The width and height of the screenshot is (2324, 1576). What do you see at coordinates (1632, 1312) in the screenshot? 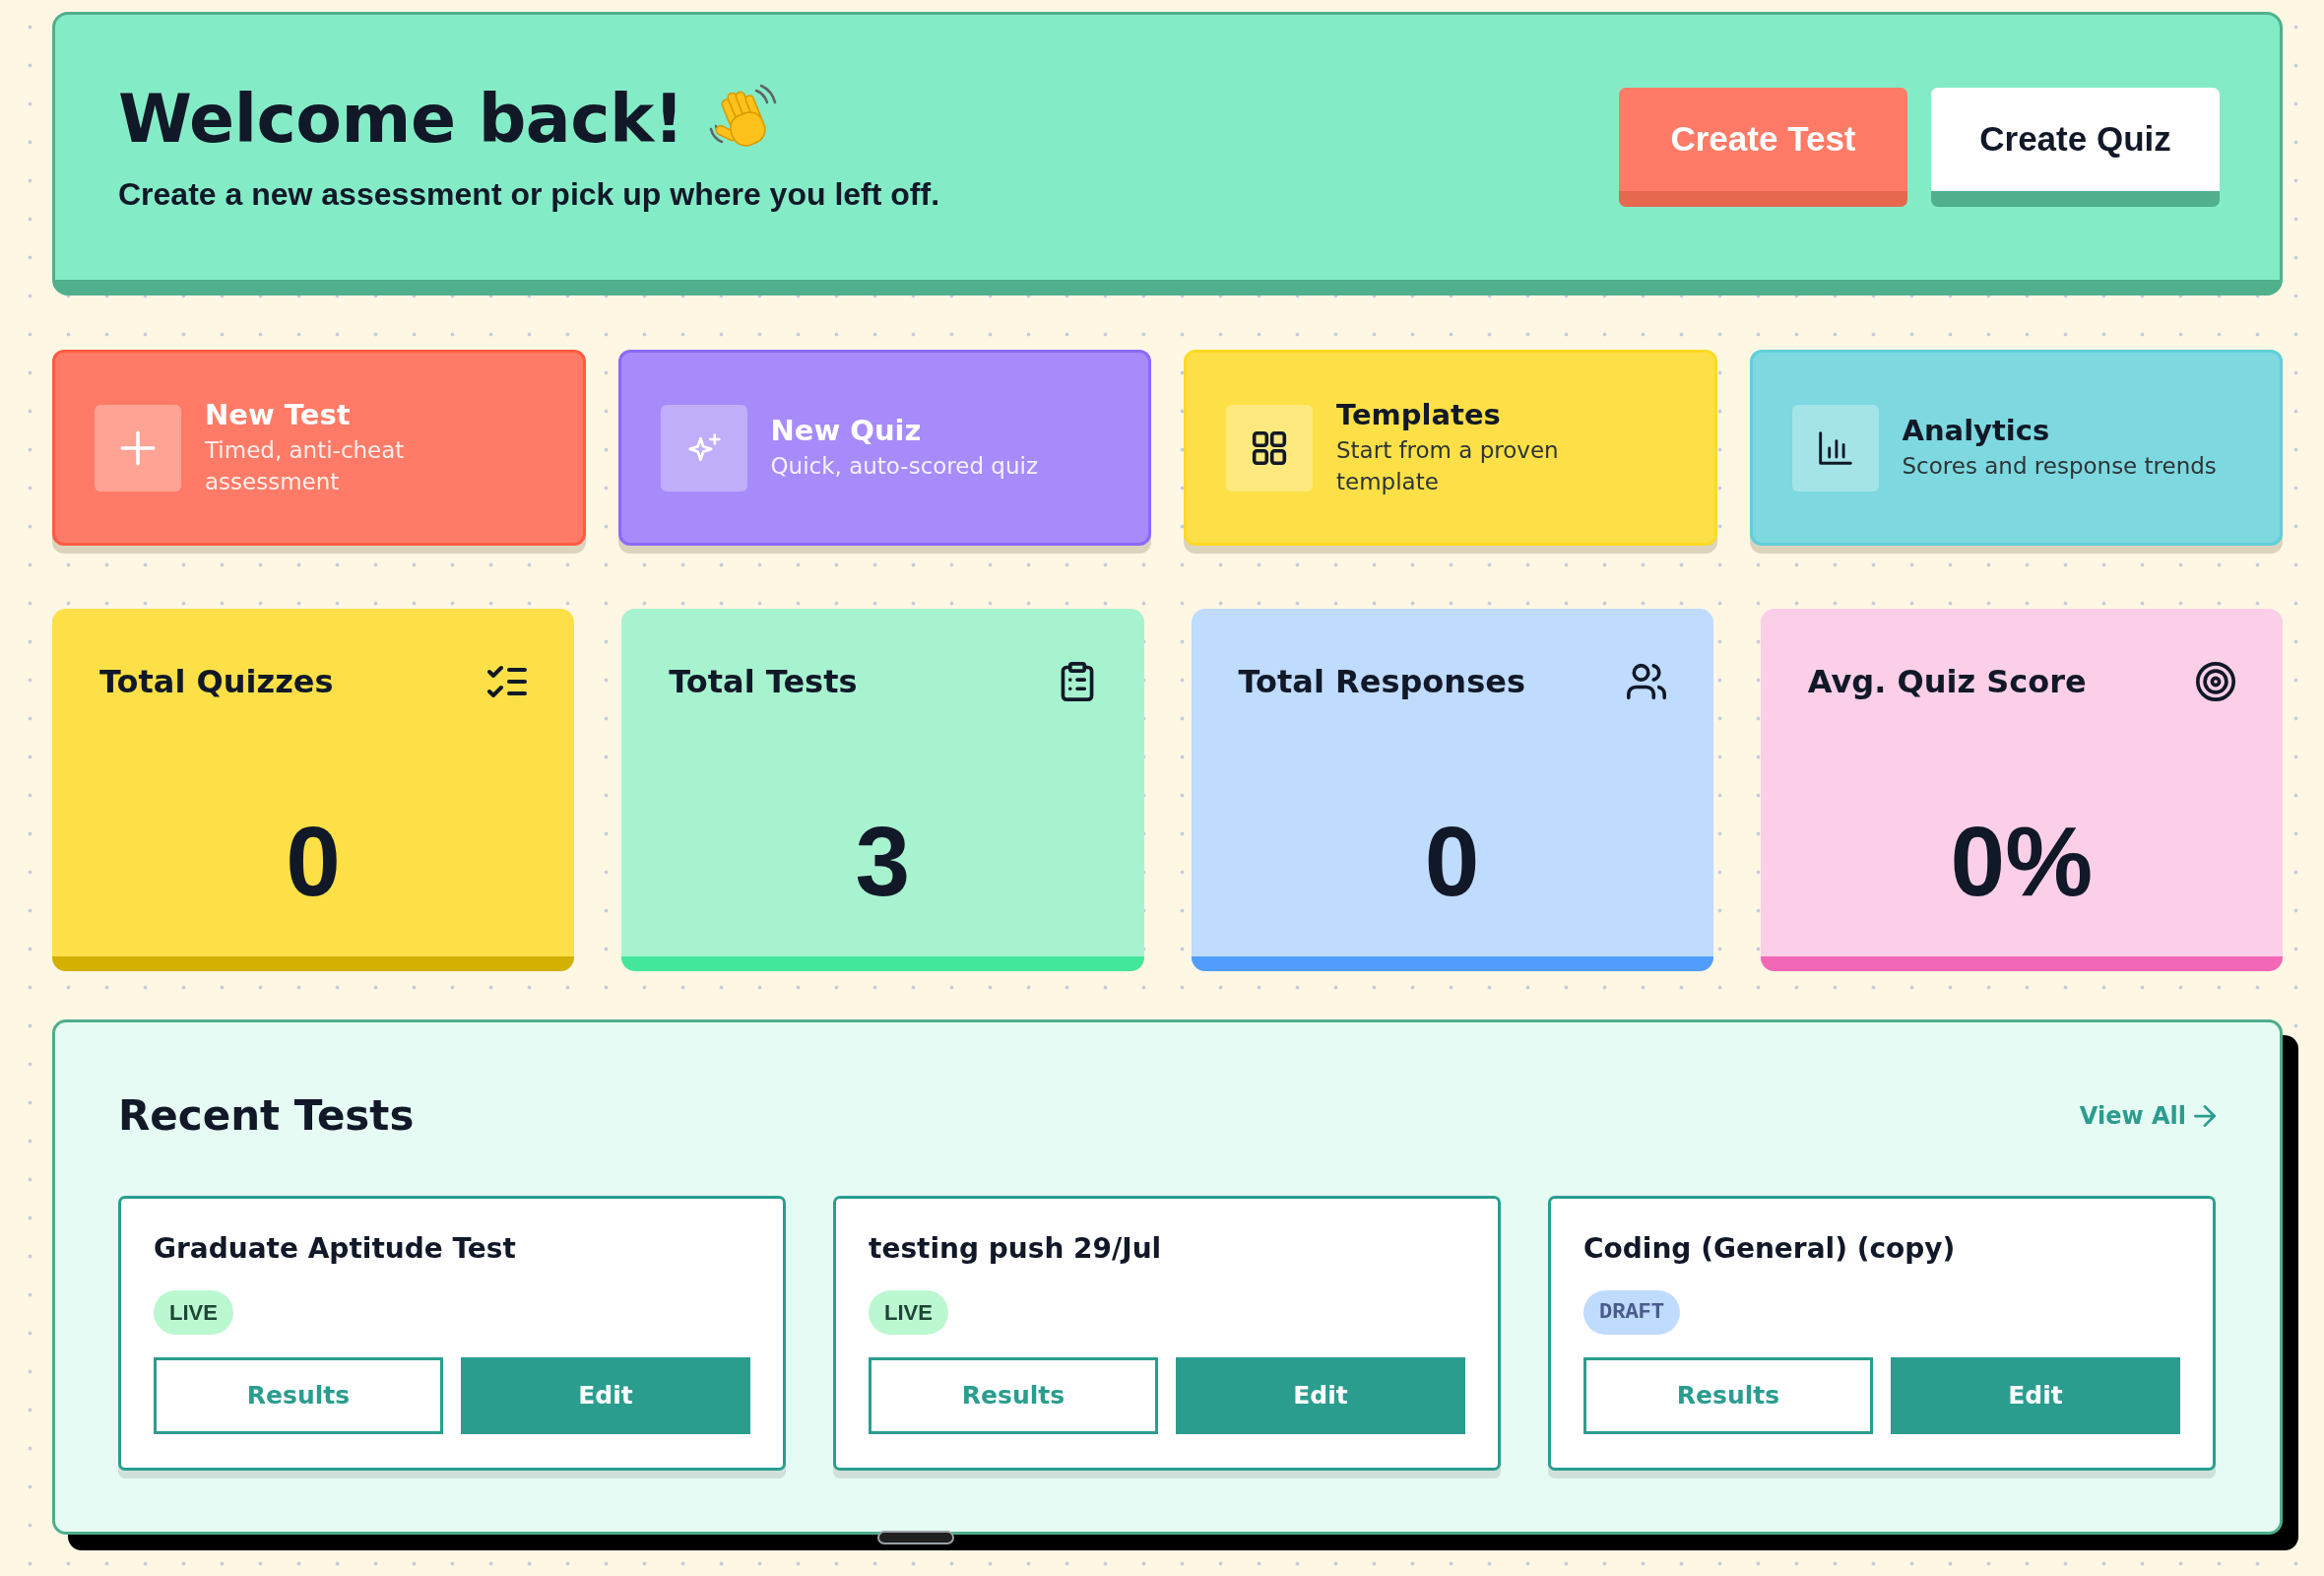
I see `status-badge: DRAFT` at bounding box center [1632, 1312].